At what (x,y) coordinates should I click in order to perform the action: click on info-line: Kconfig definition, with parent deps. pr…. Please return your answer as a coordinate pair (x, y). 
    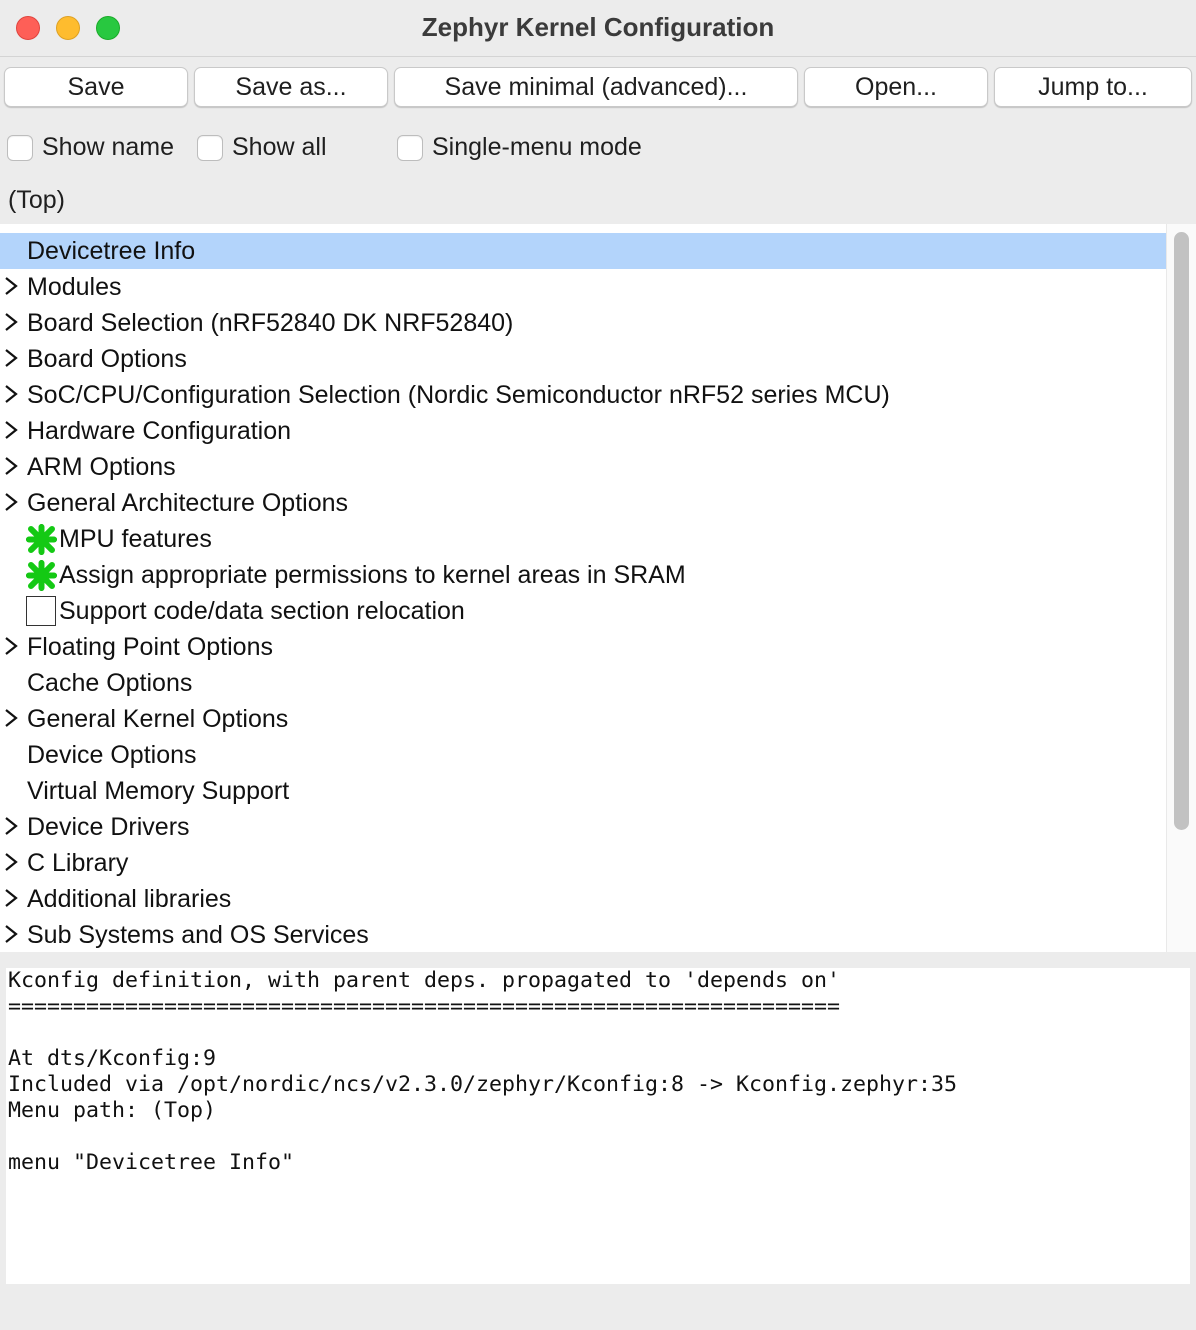
    Looking at the image, I should click on (424, 980).